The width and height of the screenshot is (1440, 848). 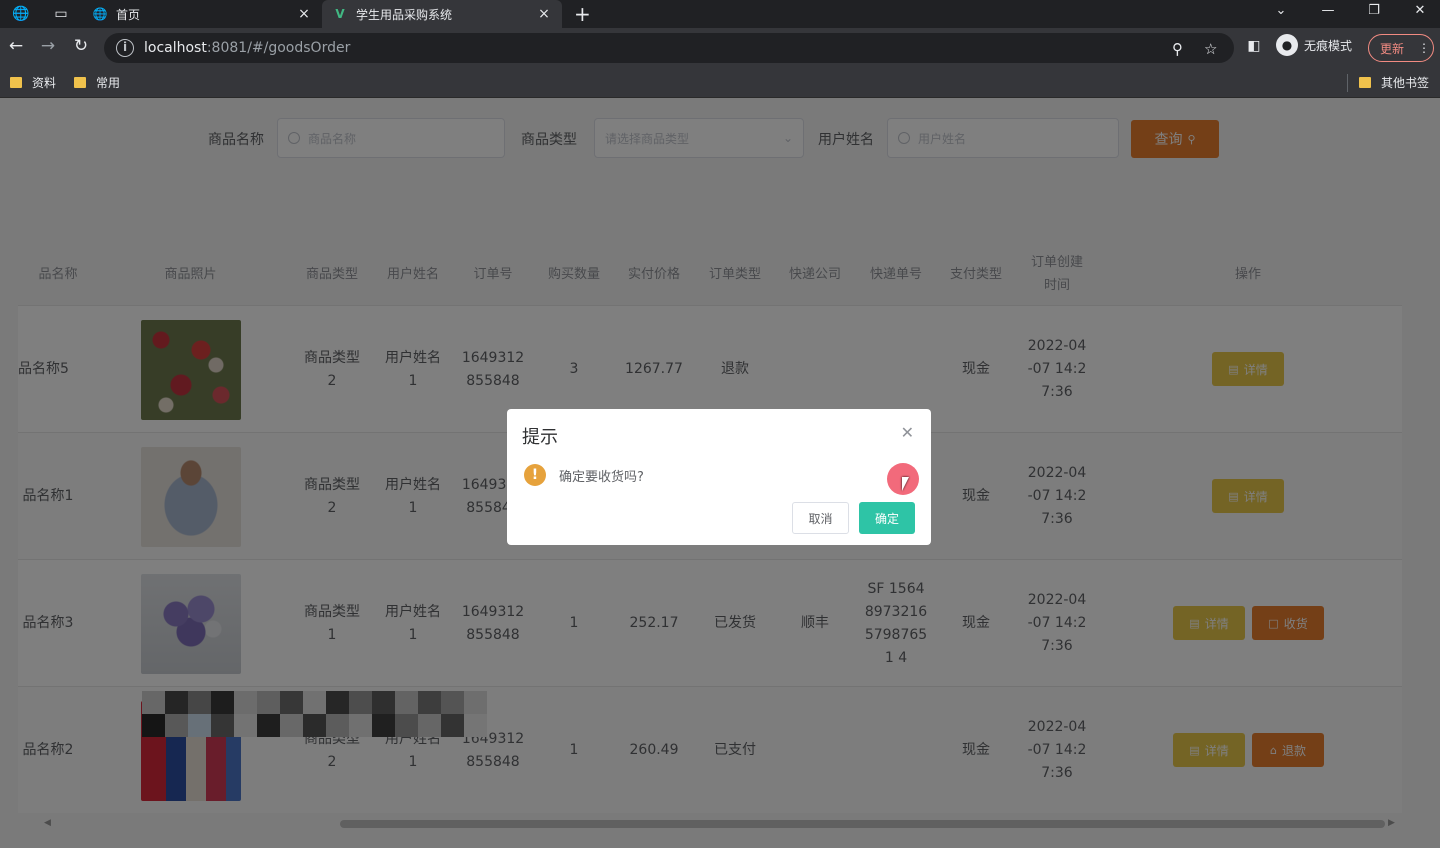 What do you see at coordinates (905, 484) in the screenshot?
I see `mouse-cursor-icon` at bounding box center [905, 484].